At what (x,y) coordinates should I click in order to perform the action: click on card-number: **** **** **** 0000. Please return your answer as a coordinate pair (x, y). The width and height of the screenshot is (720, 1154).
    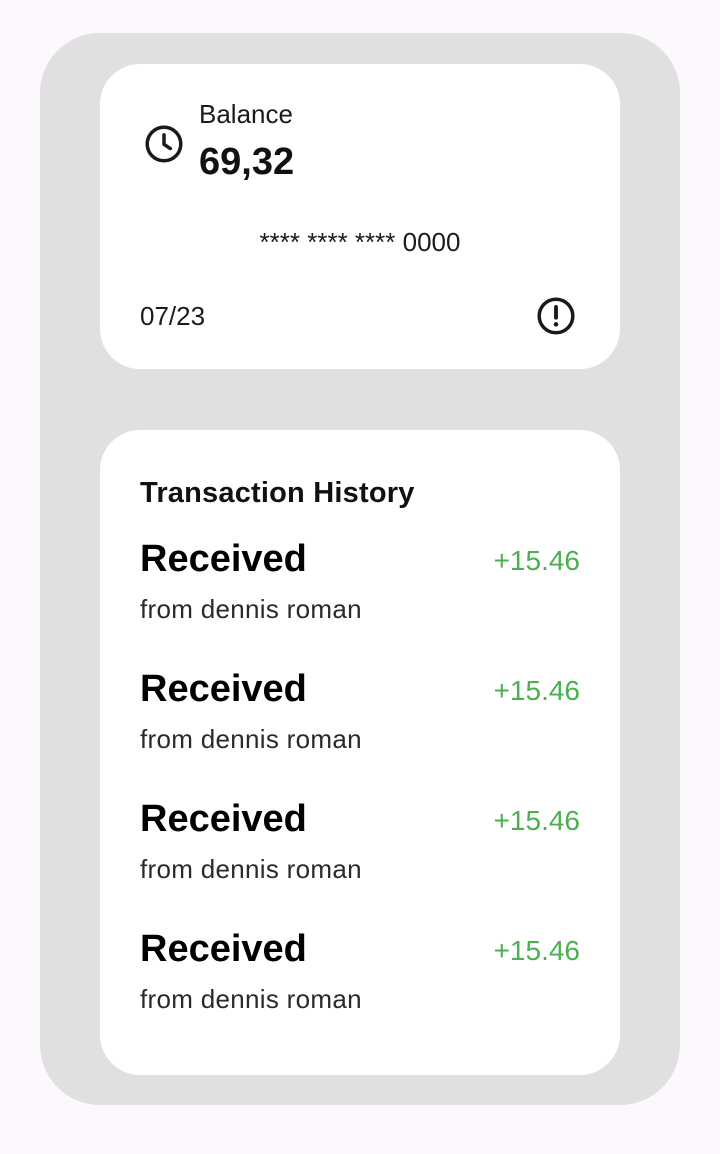
    Looking at the image, I should click on (360, 242).